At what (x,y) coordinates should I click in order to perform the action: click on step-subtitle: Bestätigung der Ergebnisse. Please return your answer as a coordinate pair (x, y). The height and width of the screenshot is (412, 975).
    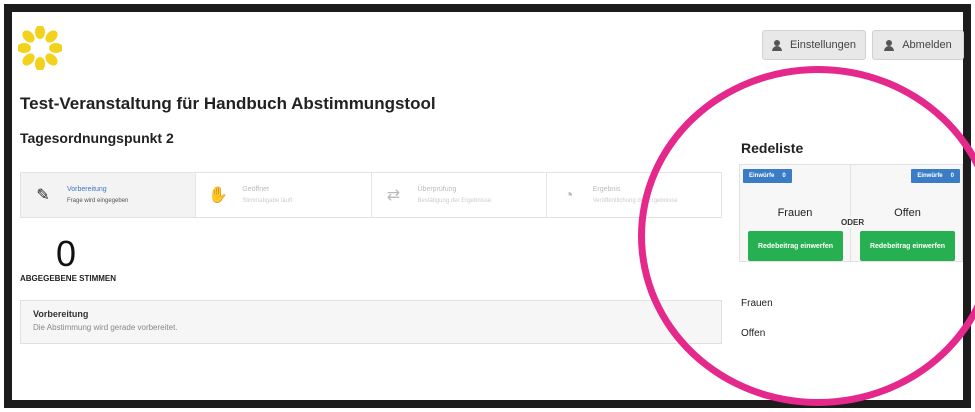
    Looking at the image, I should click on (454, 201).